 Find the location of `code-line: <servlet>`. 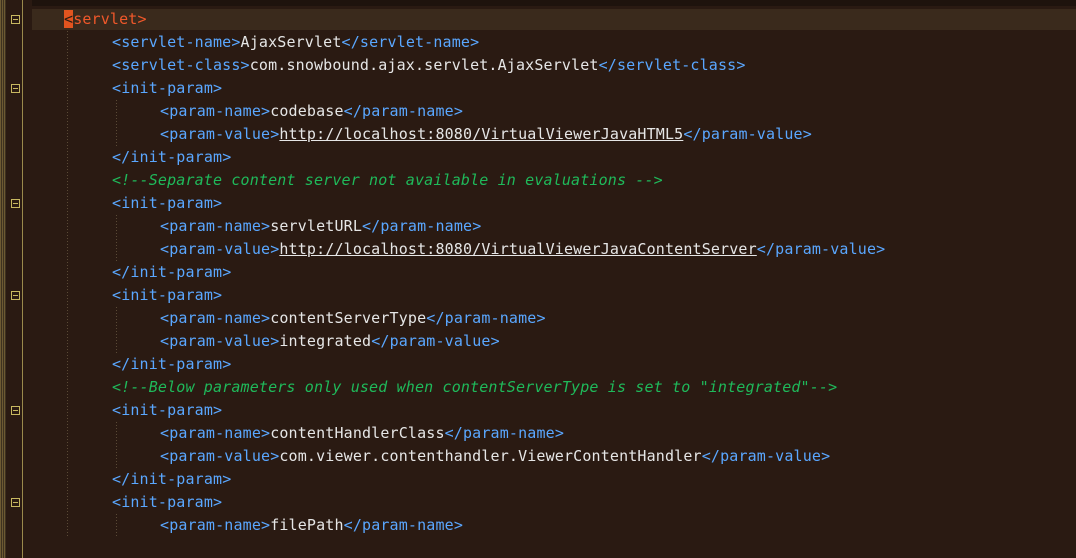

code-line: <servlet> is located at coordinates (105, 19).